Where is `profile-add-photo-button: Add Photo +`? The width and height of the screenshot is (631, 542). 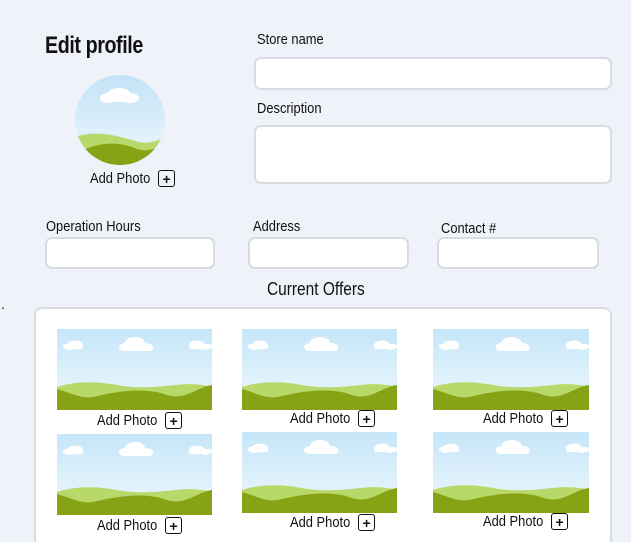
profile-add-photo-button: Add Photo + is located at coordinates (133, 178).